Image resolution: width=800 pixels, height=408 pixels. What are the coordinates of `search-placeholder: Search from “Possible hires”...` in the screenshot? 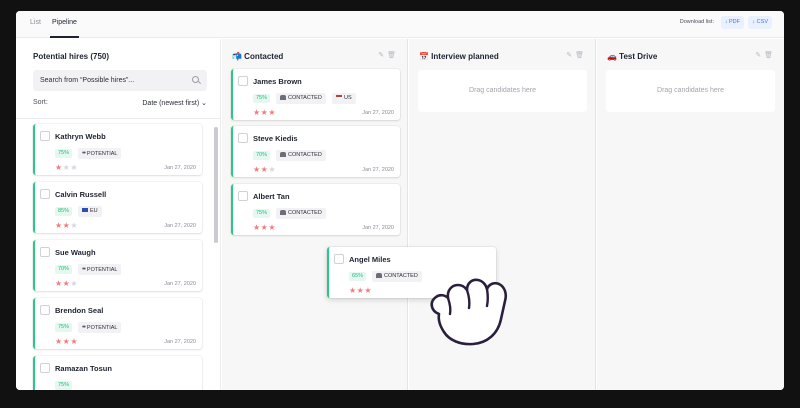 It's located at (87, 80).